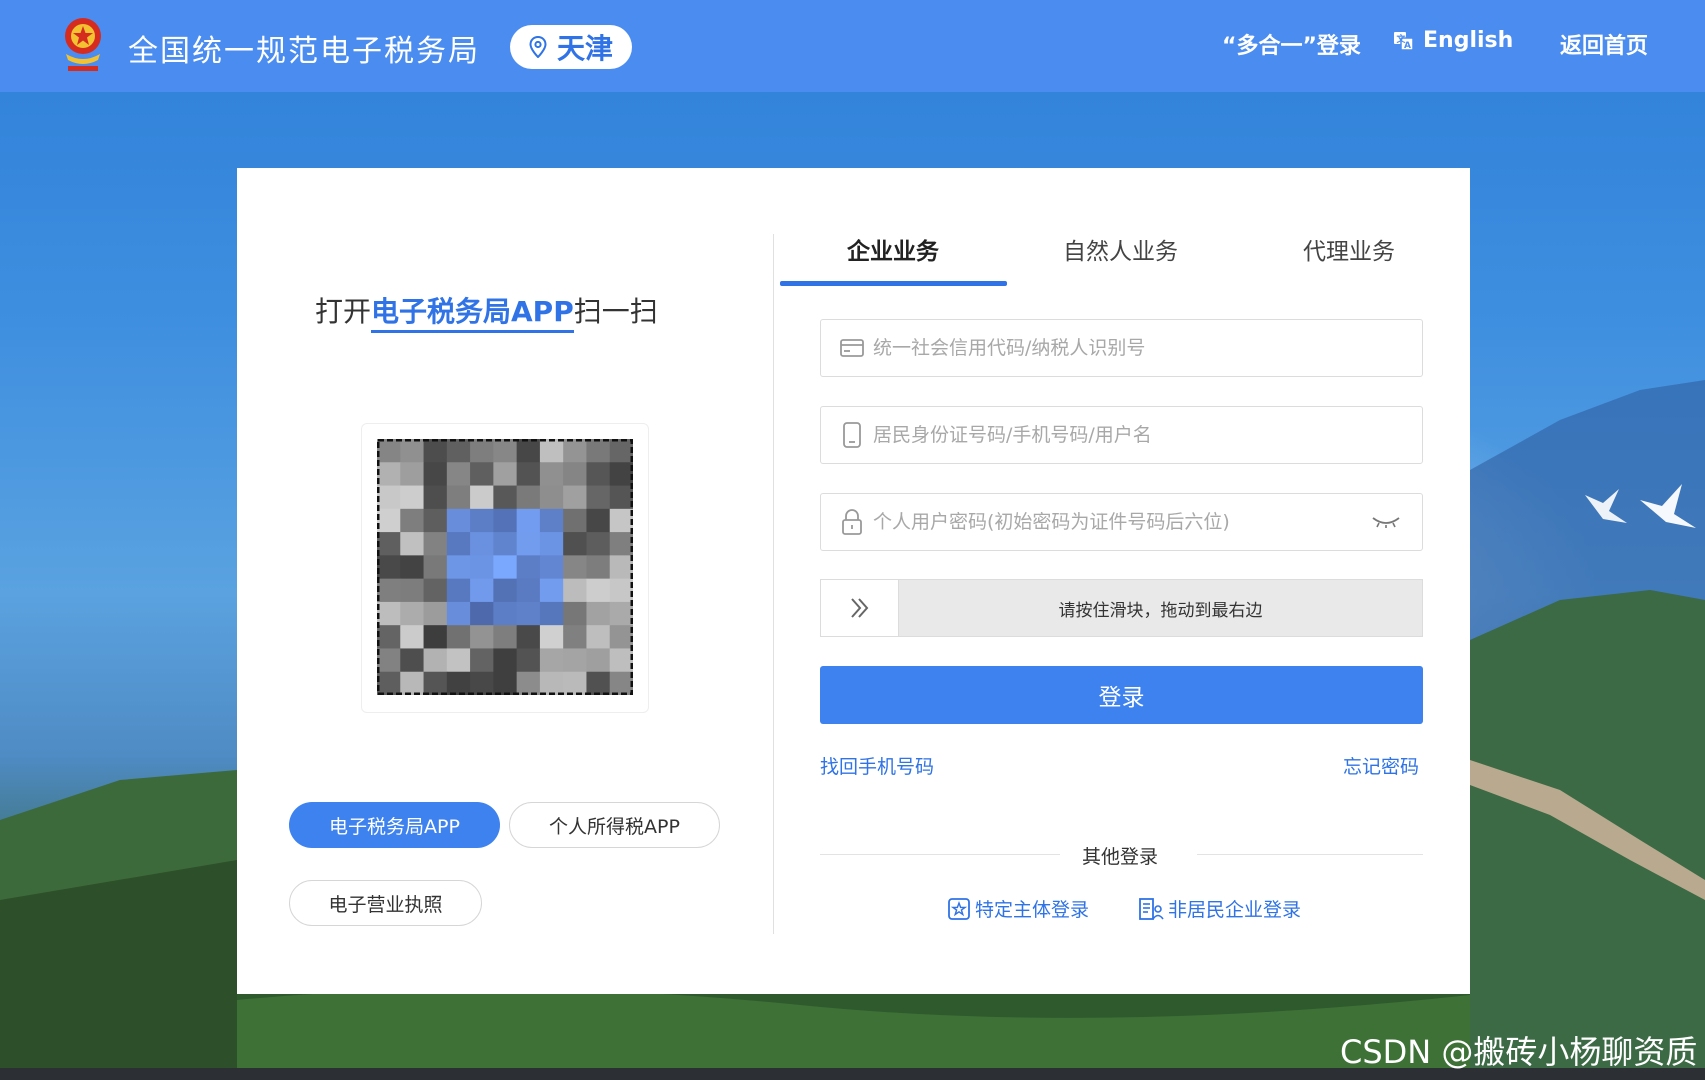 Image resolution: width=1705 pixels, height=1080 pixels. What do you see at coordinates (1121, 608) in the screenshot?
I see `captcha-slider: 请按住滑块，拖动到最右边` at bounding box center [1121, 608].